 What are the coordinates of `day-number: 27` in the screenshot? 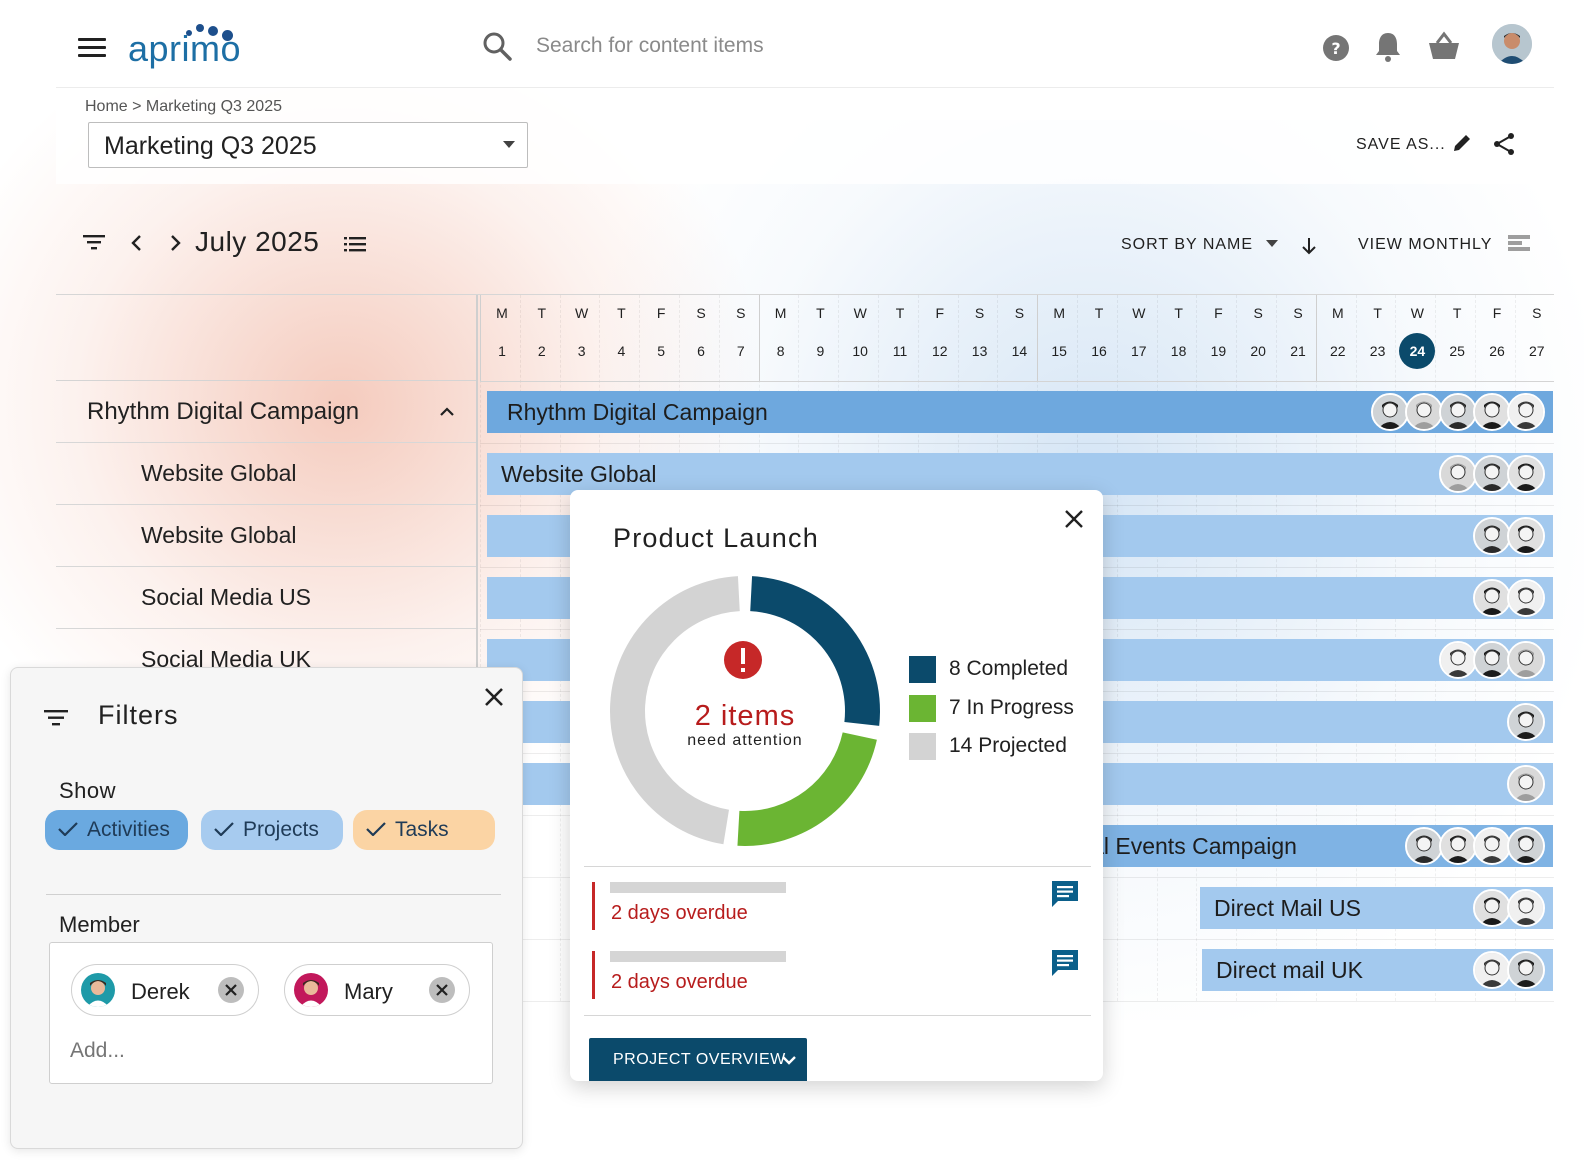 It's located at (1537, 351).